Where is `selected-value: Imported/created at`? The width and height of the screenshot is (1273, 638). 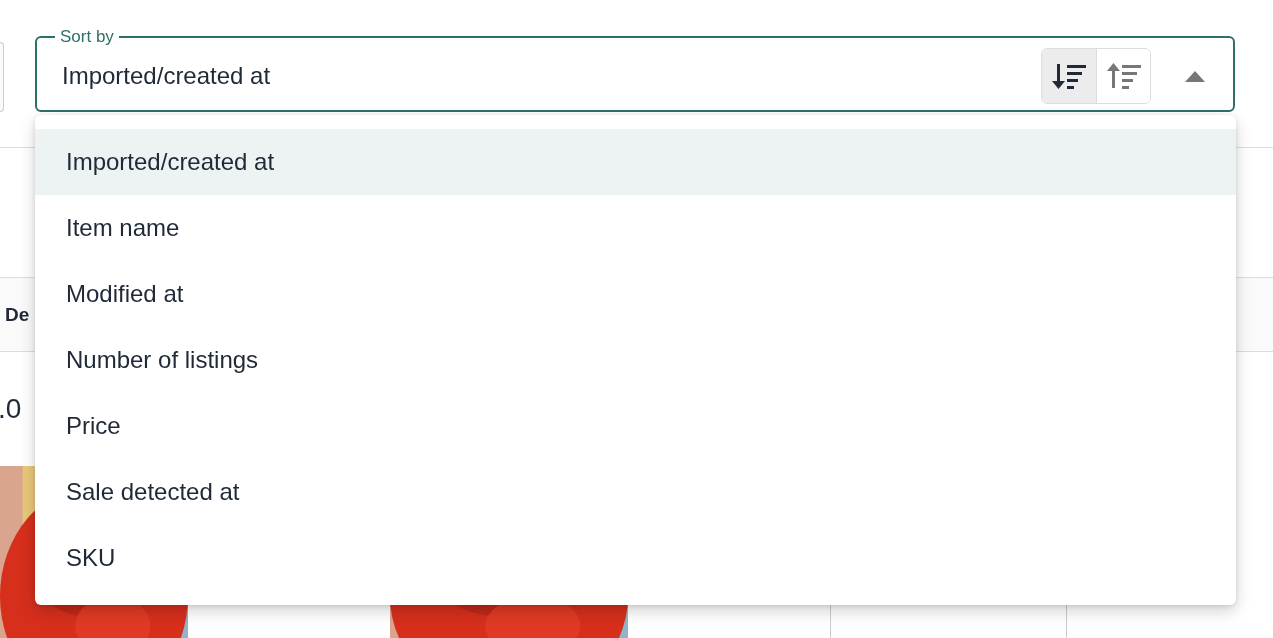
selected-value: Imported/created at is located at coordinates (167, 75).